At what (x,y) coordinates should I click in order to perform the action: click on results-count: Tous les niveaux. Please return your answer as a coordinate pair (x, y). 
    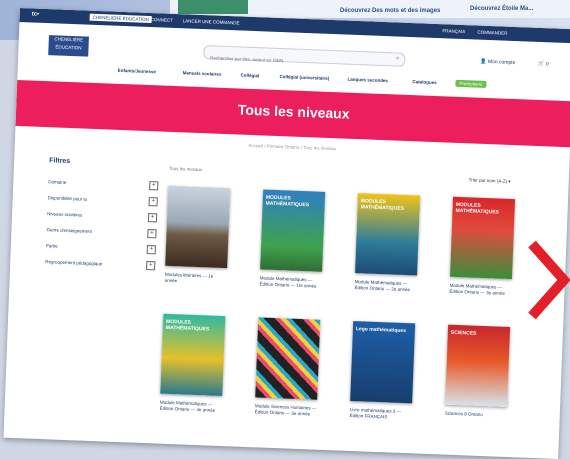
    Looking at the image, I should click on (185, 169).